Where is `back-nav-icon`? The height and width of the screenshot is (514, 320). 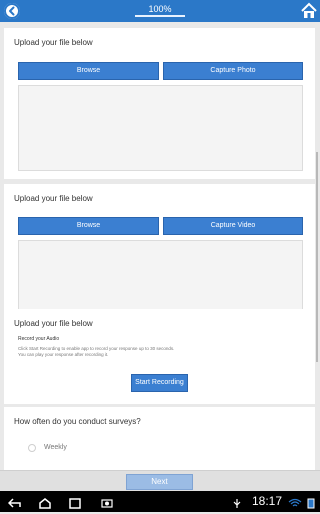 back-nav-icon is located at coordinates (14, 502).